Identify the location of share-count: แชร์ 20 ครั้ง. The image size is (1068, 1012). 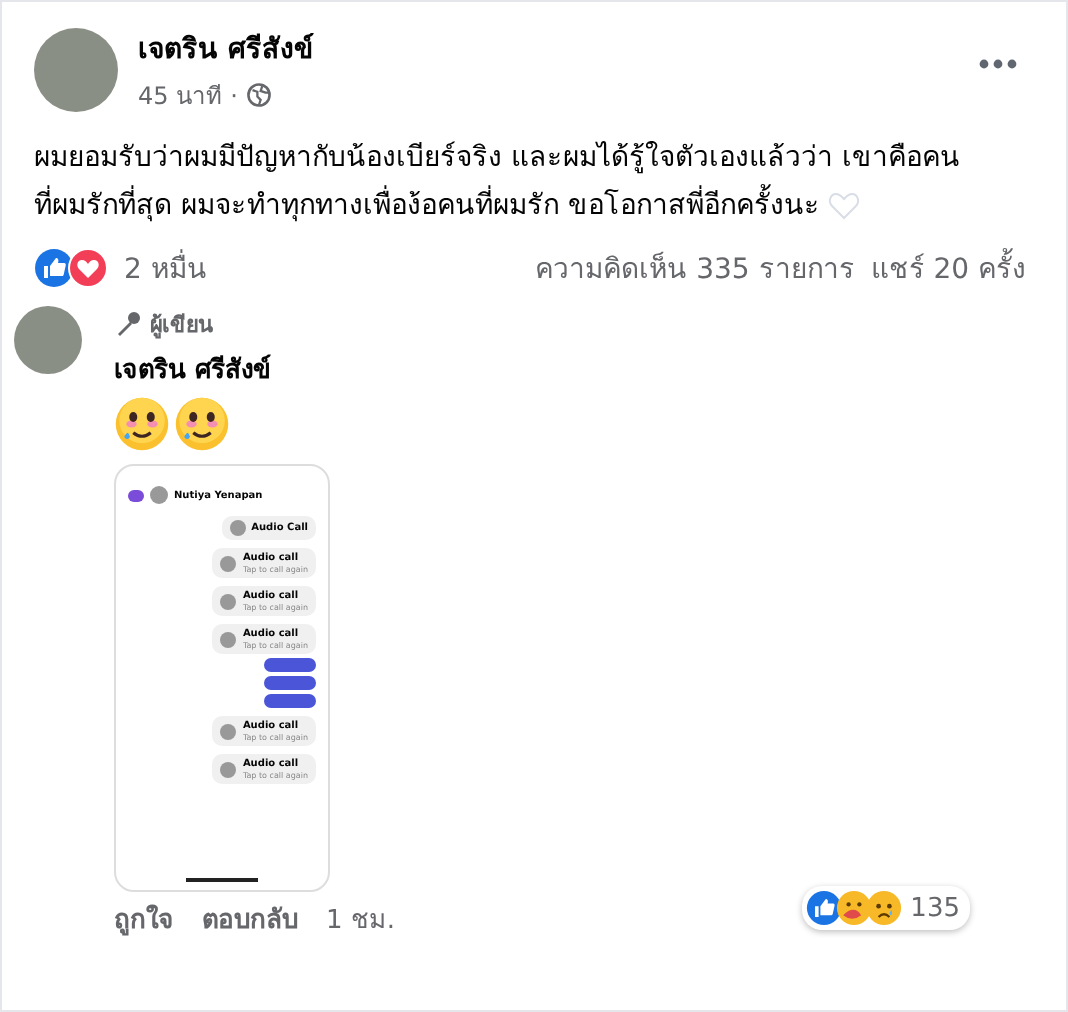
(948, 268).